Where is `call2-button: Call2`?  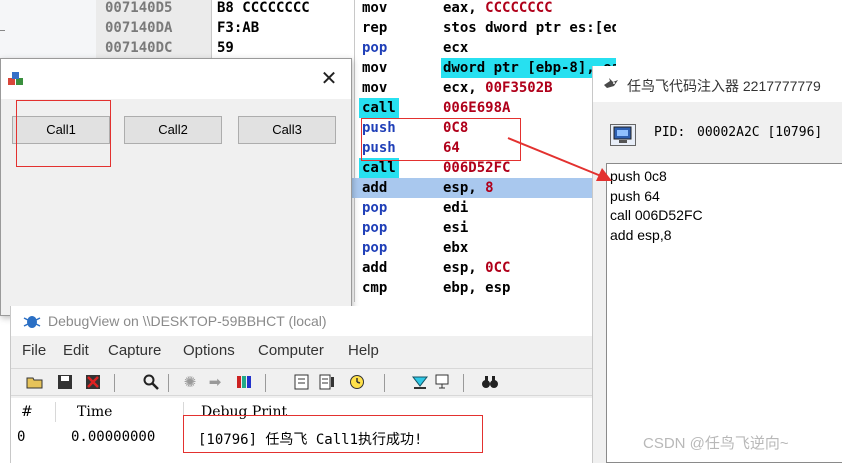 call2-button: Call2 is located at coordinates (173, 130).